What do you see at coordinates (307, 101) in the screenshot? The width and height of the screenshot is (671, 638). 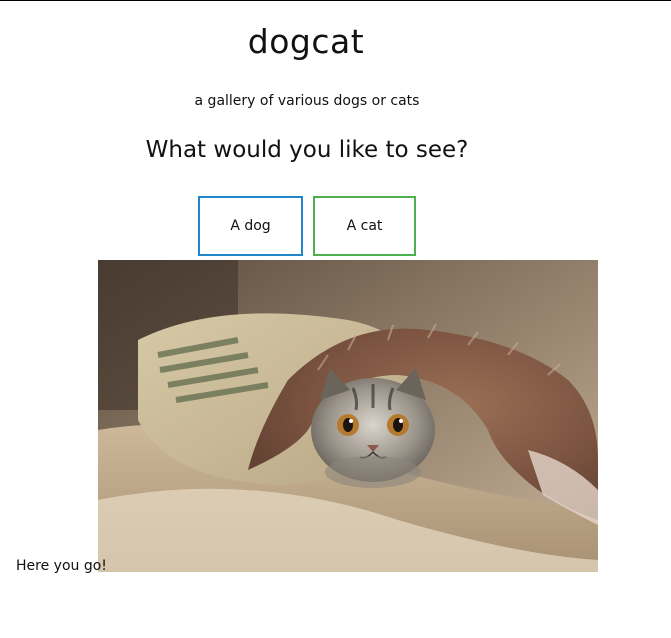 I see `page-subtitle: a gallery of various dogs or cats` at bounding box center [307, 101].